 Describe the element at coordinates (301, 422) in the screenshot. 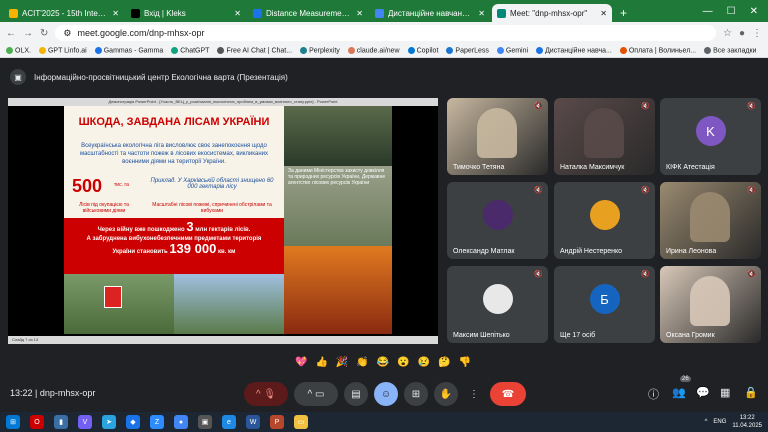

I see `explorer-icon: ▭` at that location.